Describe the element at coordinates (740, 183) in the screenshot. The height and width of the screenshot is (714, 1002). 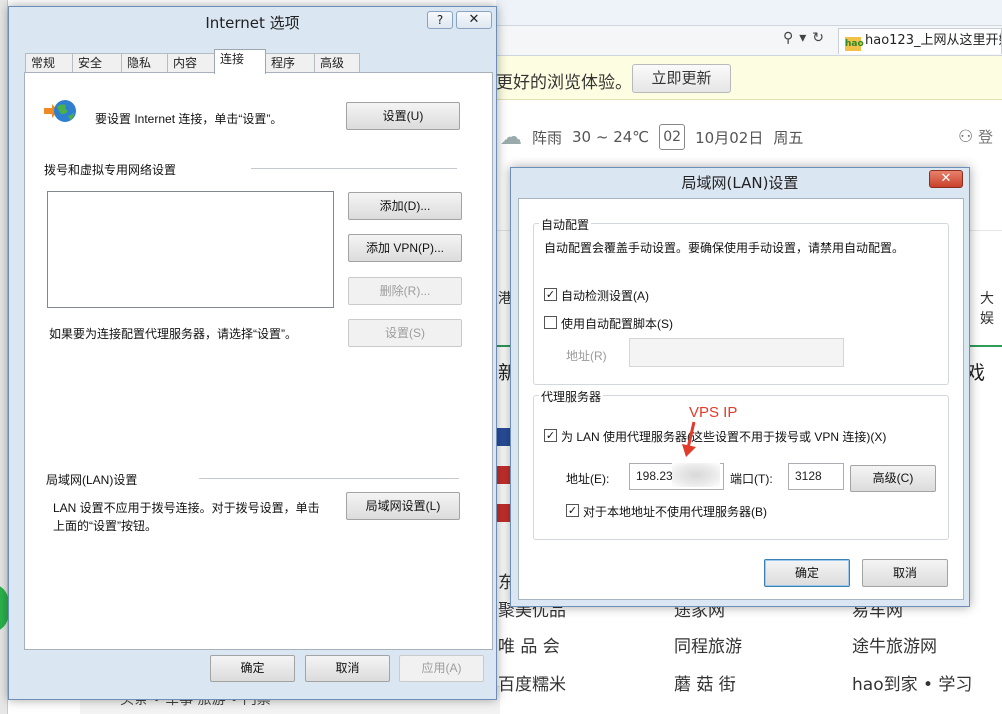
I see `dialog-title: 局域网(LAN)设置` at that location.